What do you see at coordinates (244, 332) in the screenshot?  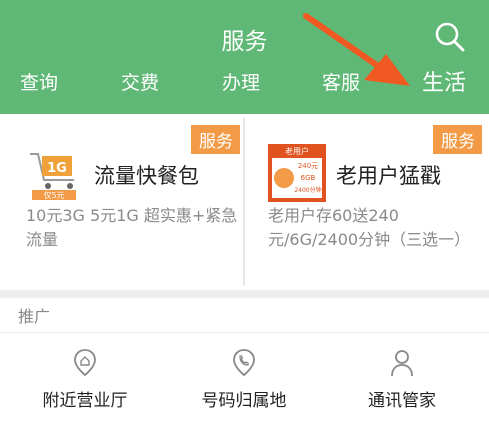 I see `divider-line` at bounding box center [244, 332].